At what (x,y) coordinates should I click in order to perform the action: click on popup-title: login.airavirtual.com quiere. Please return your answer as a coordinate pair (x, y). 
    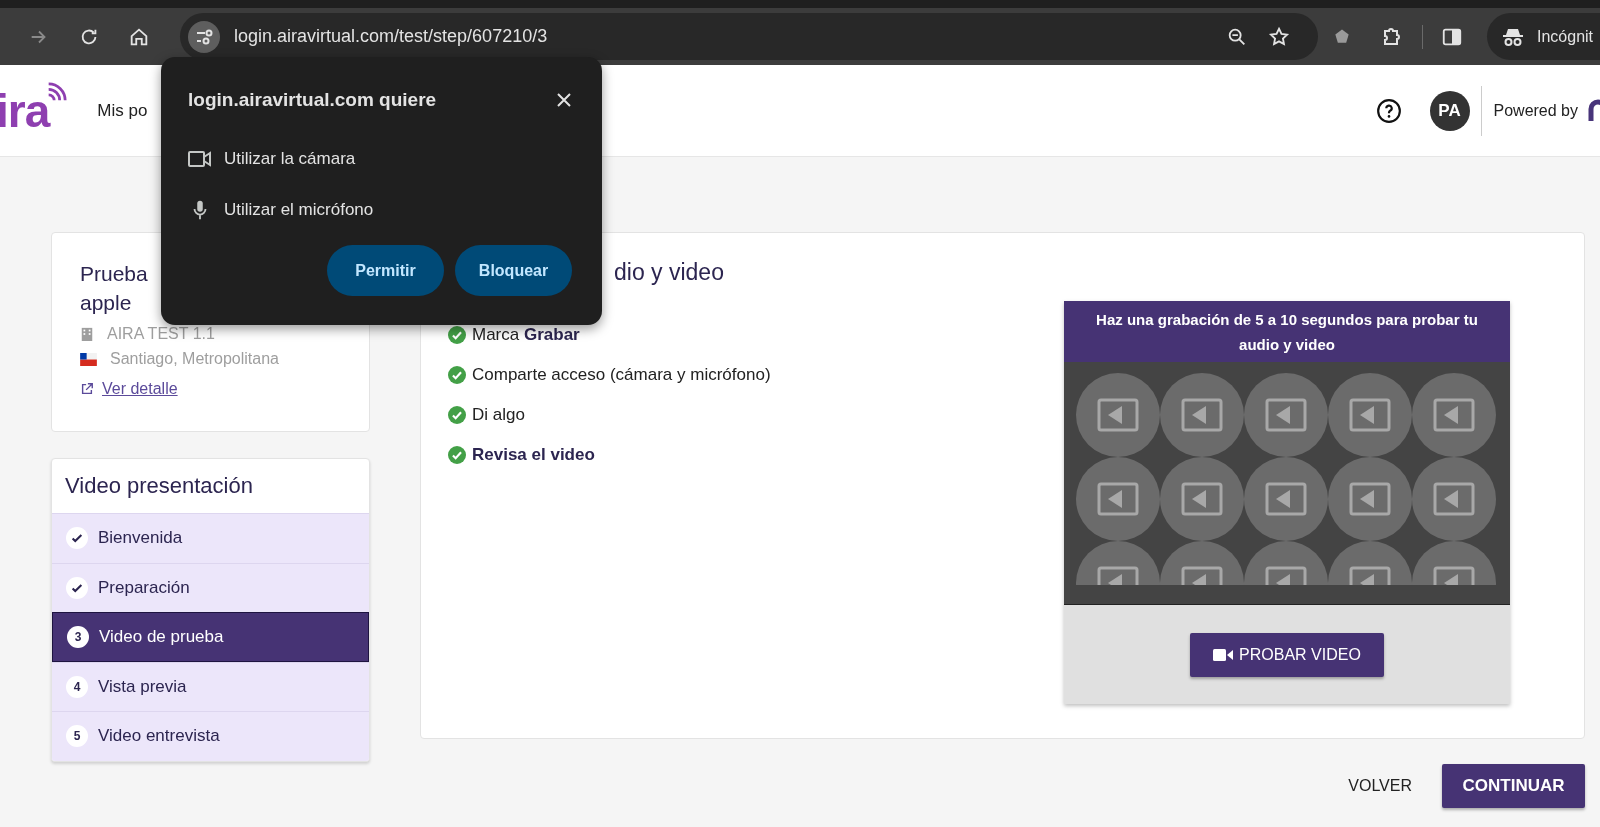
    Looking at the image, I should click on (312, 100).